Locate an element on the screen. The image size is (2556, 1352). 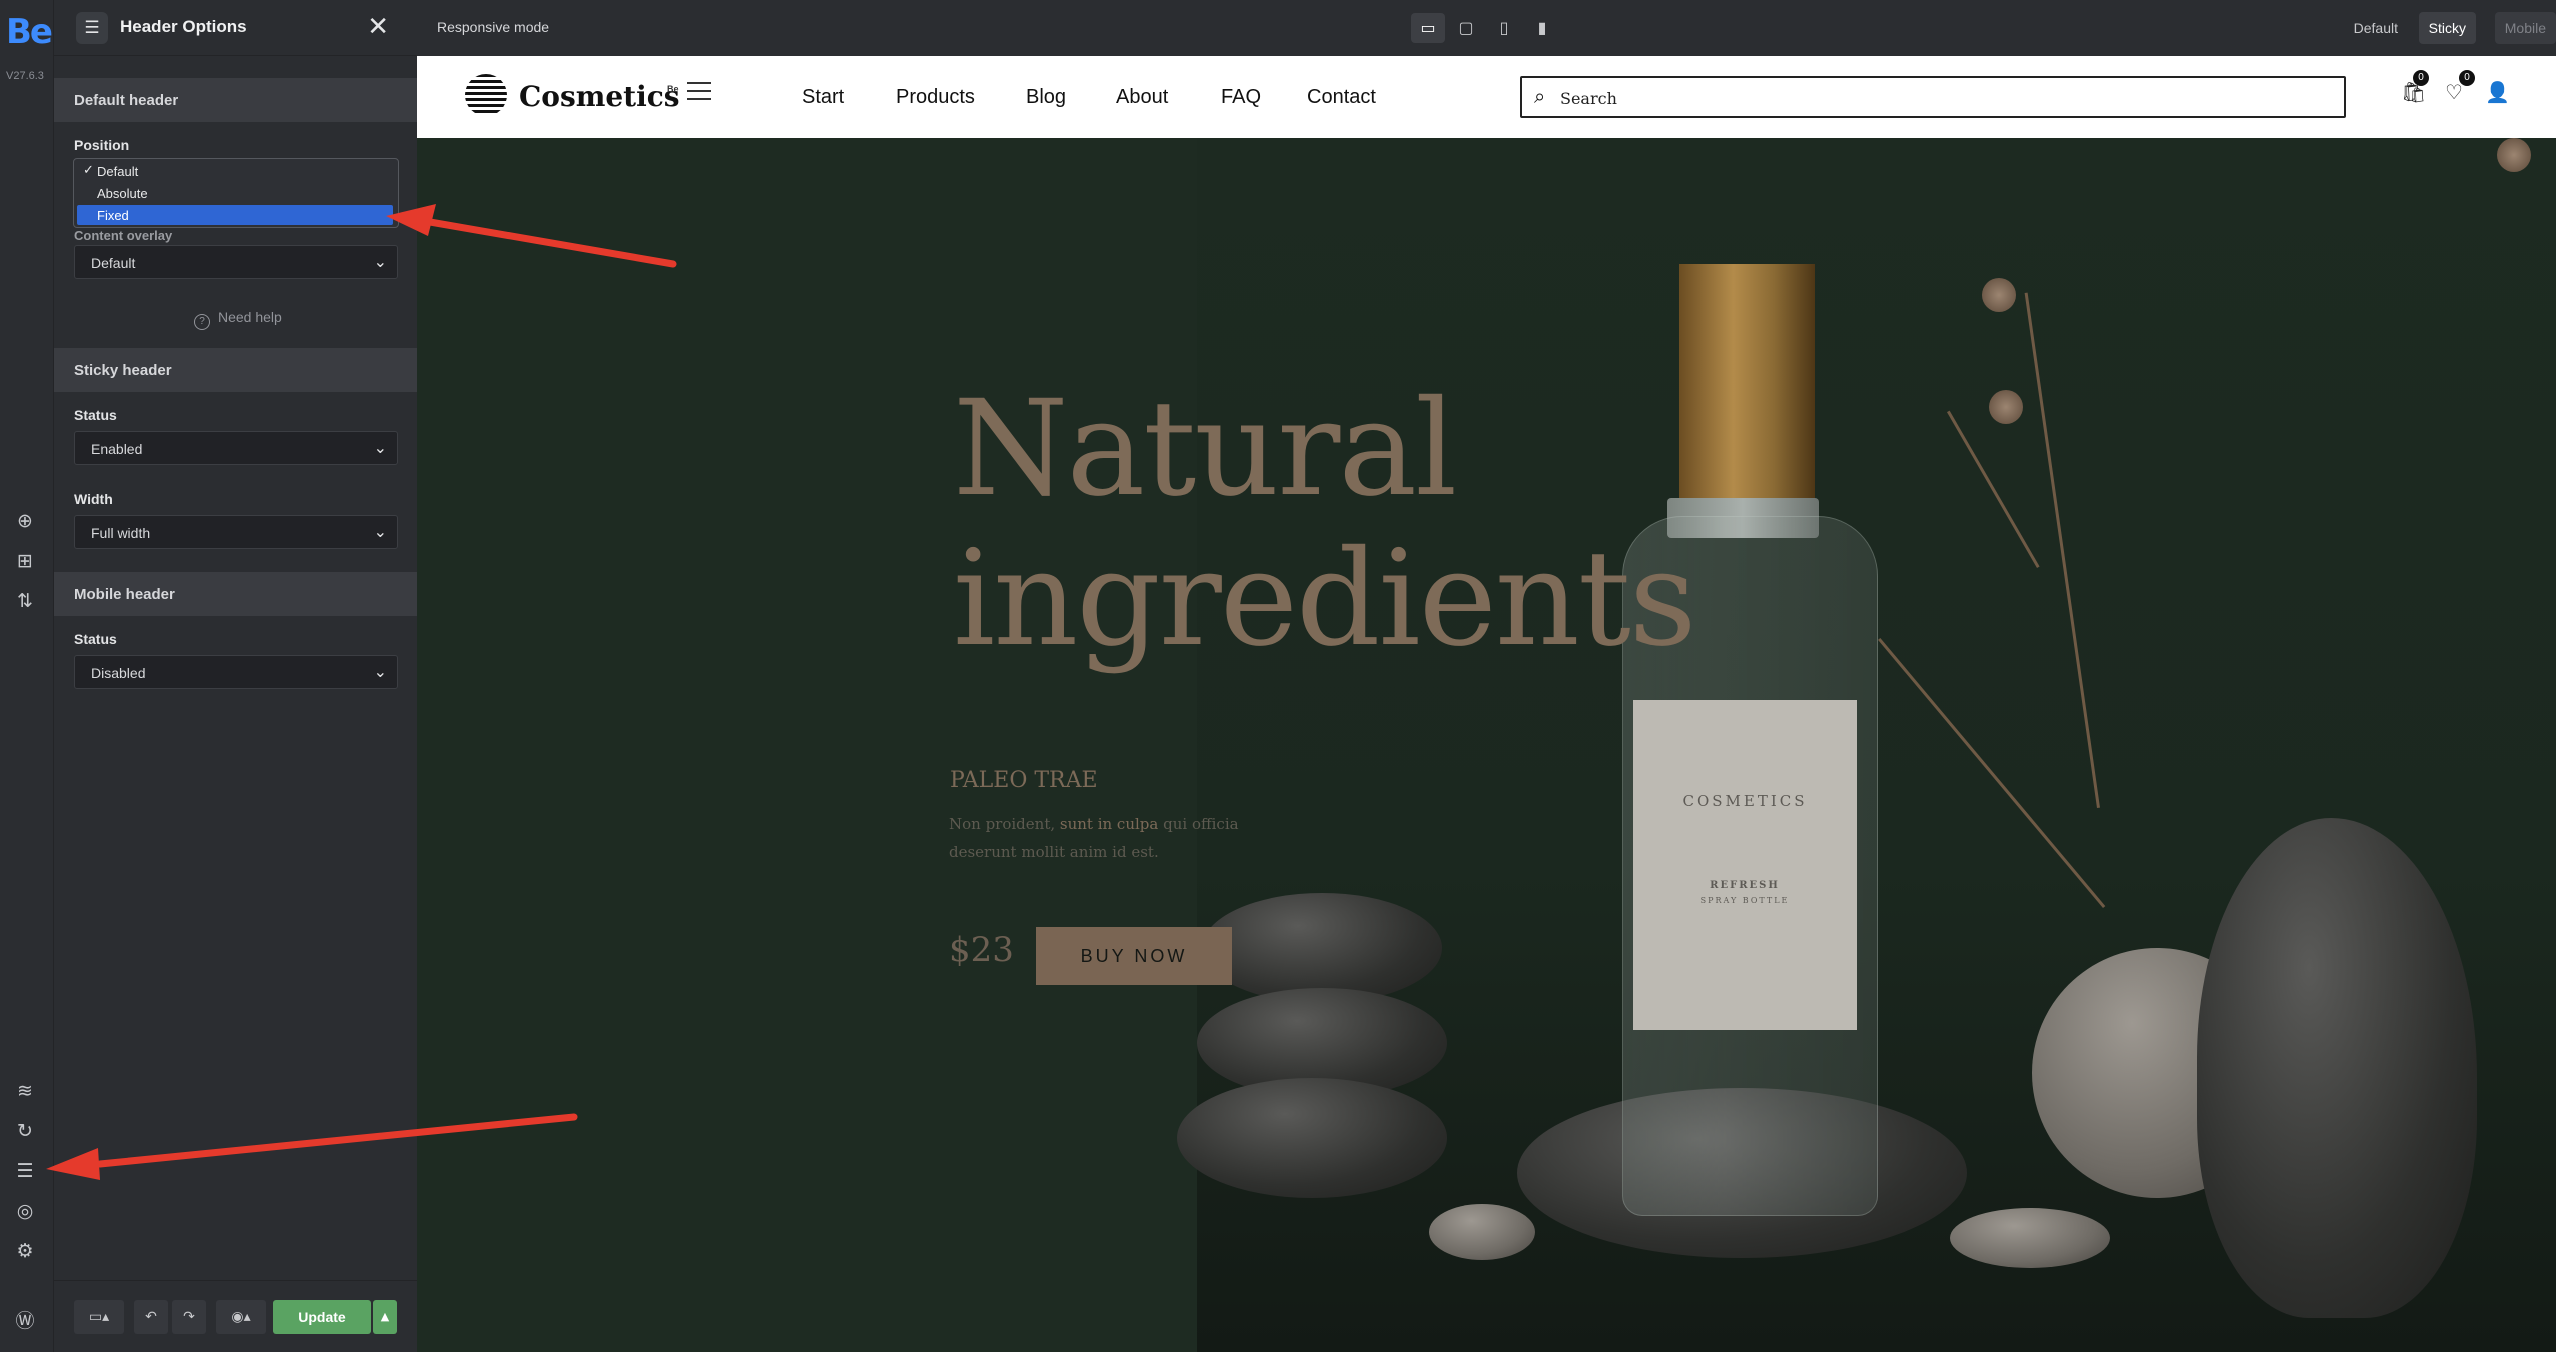
bottle-label: COSMETICS REFRESH SPRAY BOTTLE is located at coordinates (1745, 865).